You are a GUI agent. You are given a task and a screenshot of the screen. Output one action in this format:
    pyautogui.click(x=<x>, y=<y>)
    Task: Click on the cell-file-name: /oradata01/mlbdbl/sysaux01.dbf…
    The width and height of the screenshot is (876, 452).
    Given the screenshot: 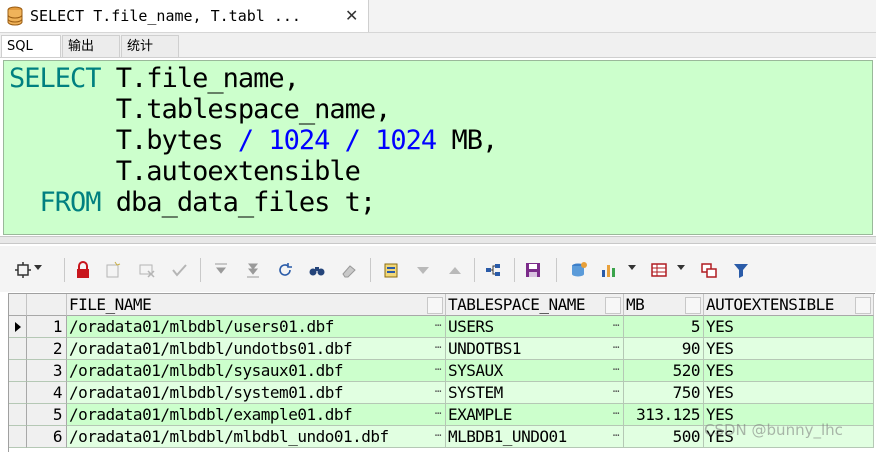 What is the action you would take?
    pyautogui.click(x=256, y=371)
    